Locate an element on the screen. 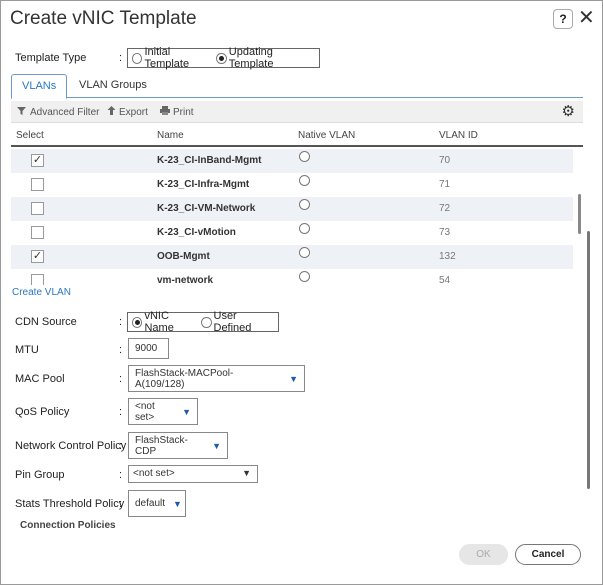  mac-pool-select: FlashStack-MACPool-A(109/128) ▼ is located at coordinates (216, 378).